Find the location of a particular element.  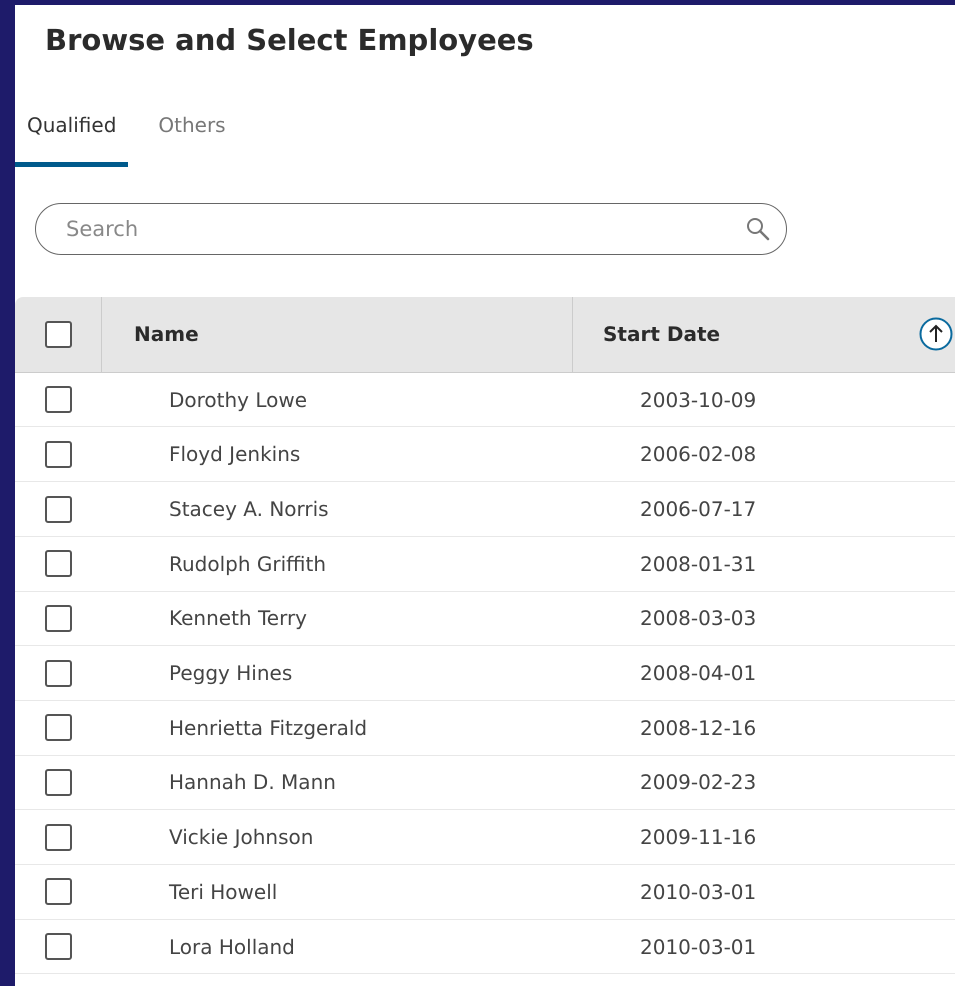

tab: Qualified is located at coordinates (71, 135).